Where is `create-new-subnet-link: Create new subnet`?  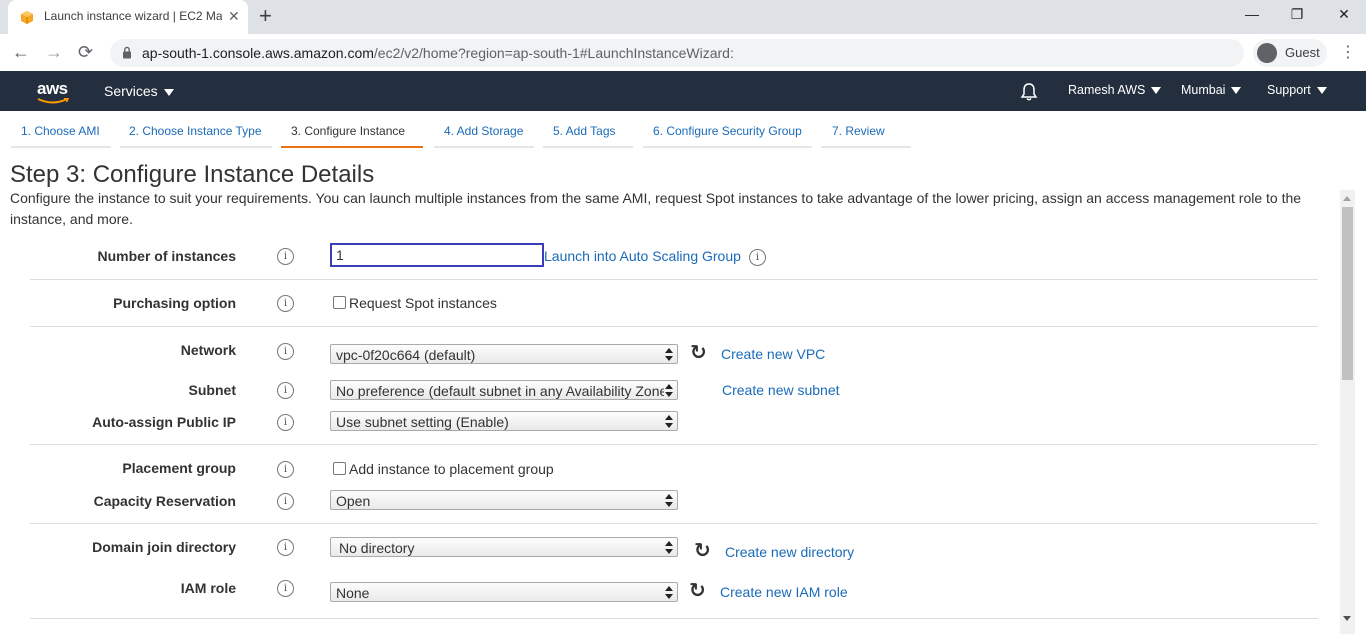
create-new-subnet-link: Create new subnet is located at coordinates (781, 390).